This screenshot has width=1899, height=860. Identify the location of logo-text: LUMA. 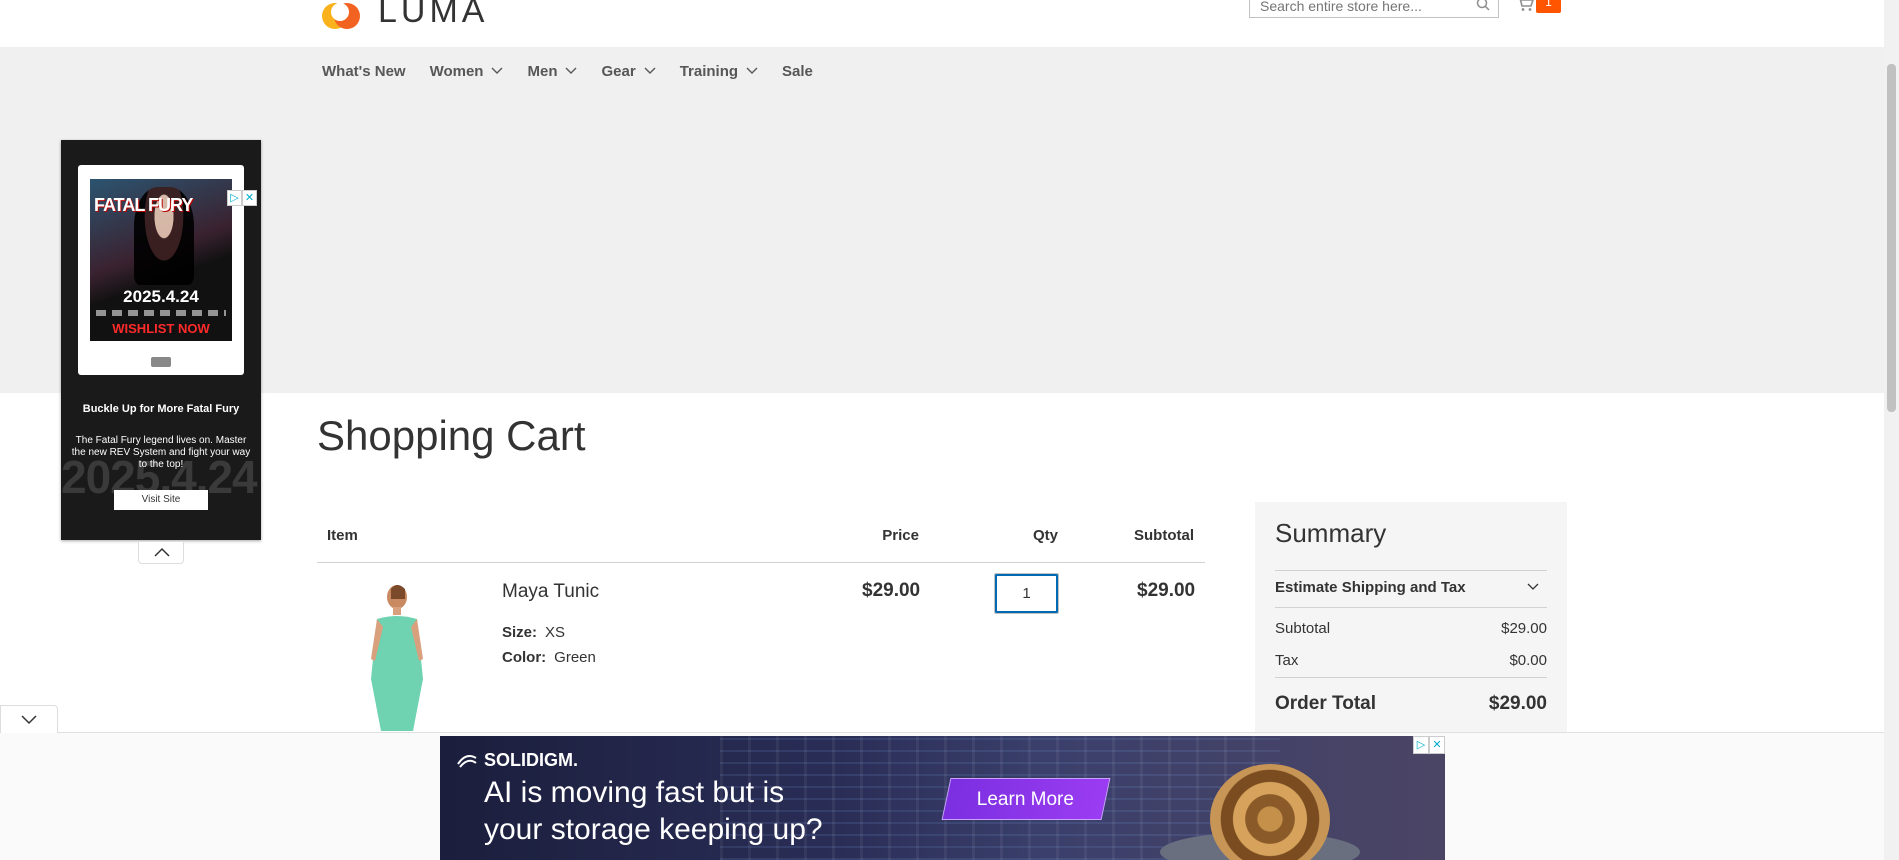
(433, 15).